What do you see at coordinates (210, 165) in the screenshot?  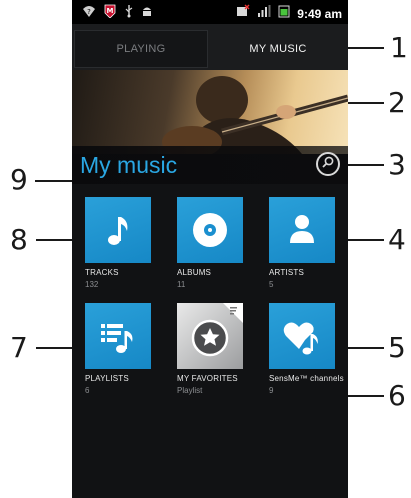 I see `section-header: My music` at bounding box center [210, 165].